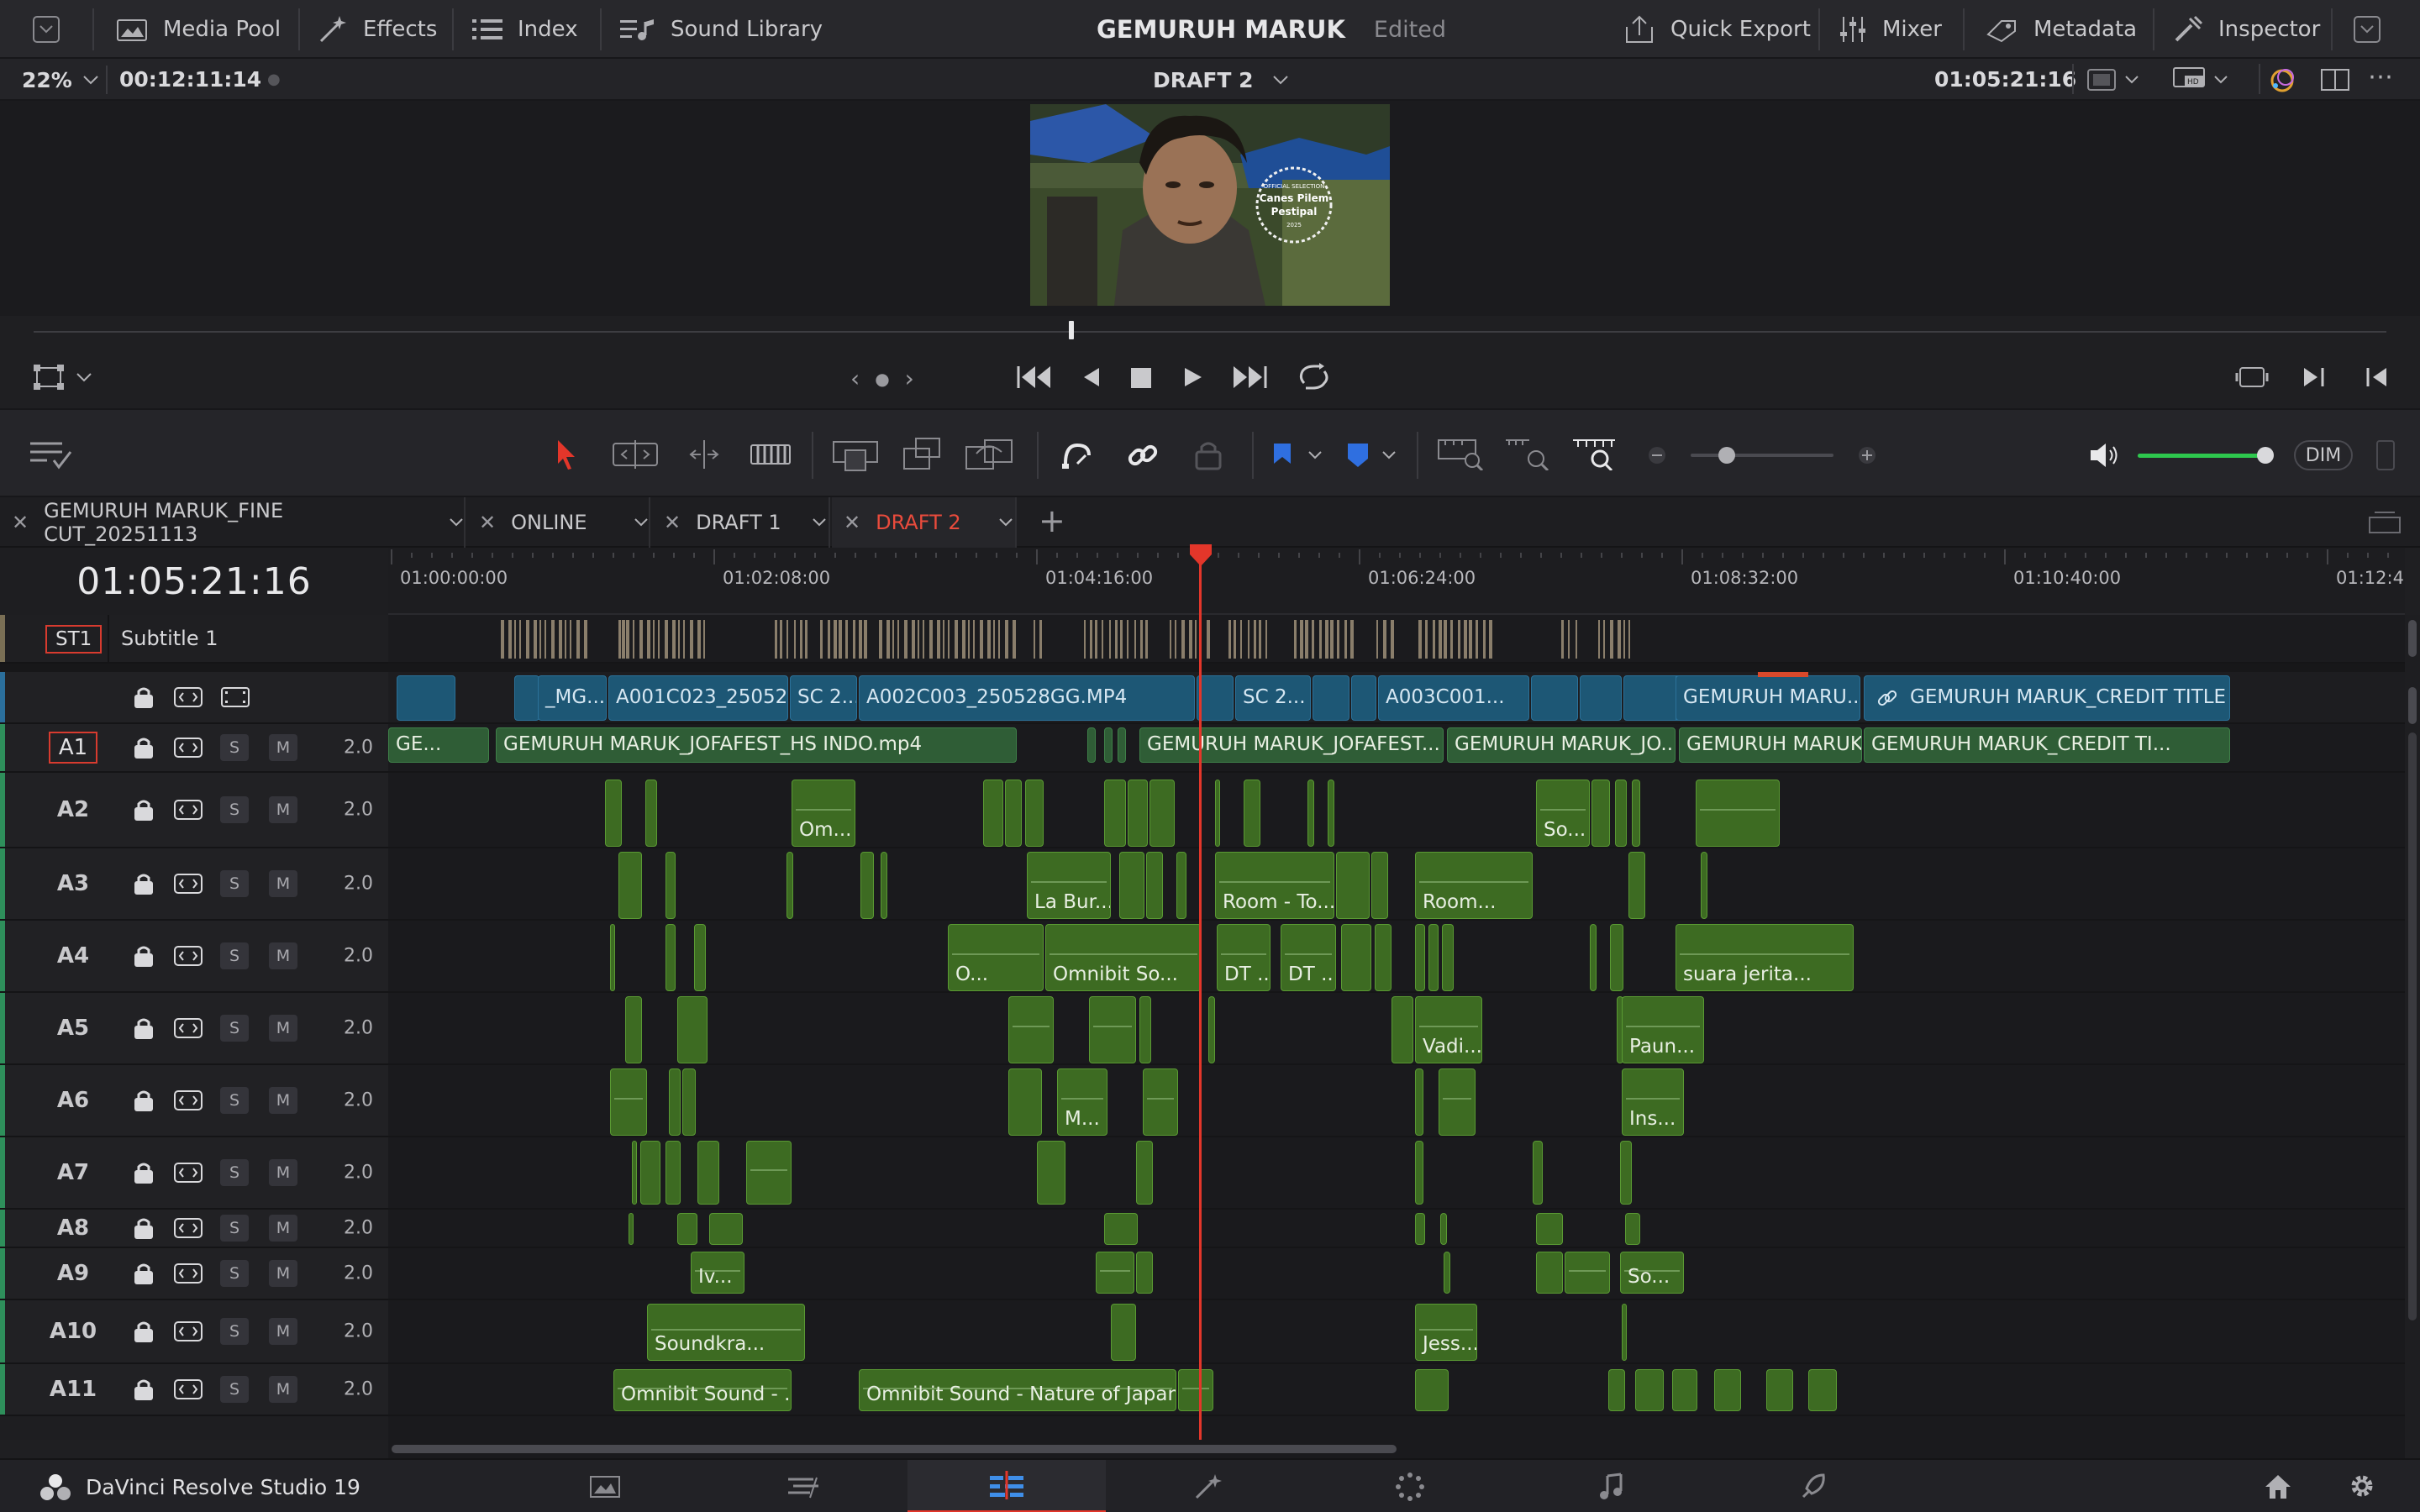 This screenshot has width=2420, height=1512. I want to click on track-header-audio: A4 S M 2.0, so click(194, 957).